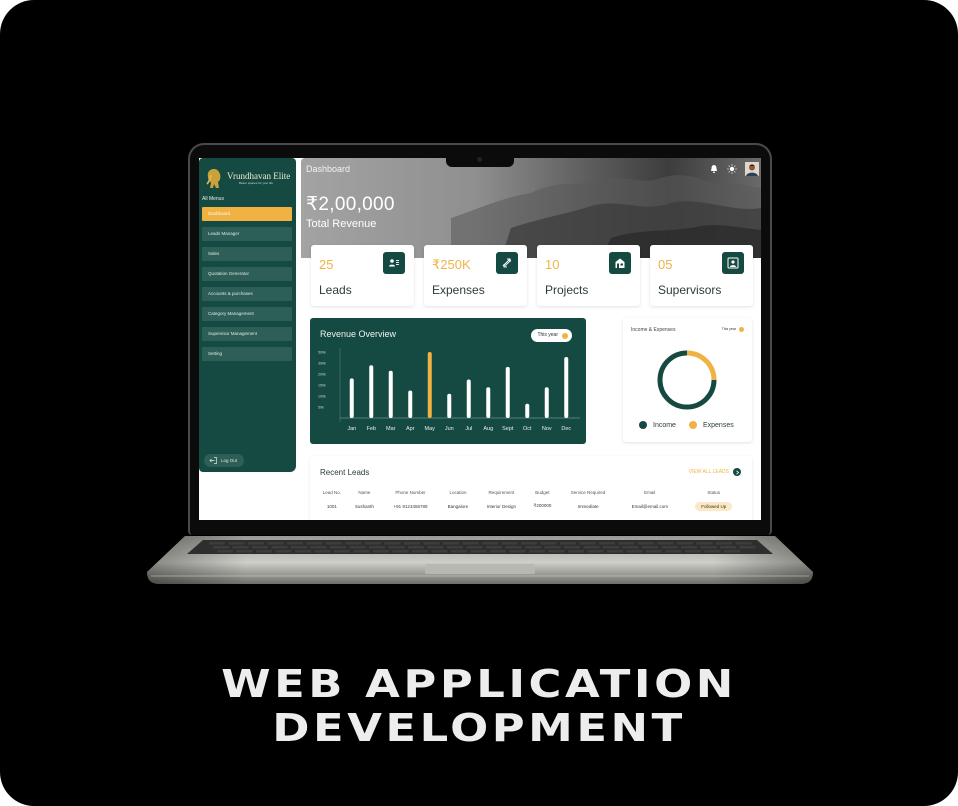 This screenshot has height=806, width=958. What do you see at coordinates (649, 492) in the screenshot?
I see `column-header: Email` at bounding box center [649, 492].